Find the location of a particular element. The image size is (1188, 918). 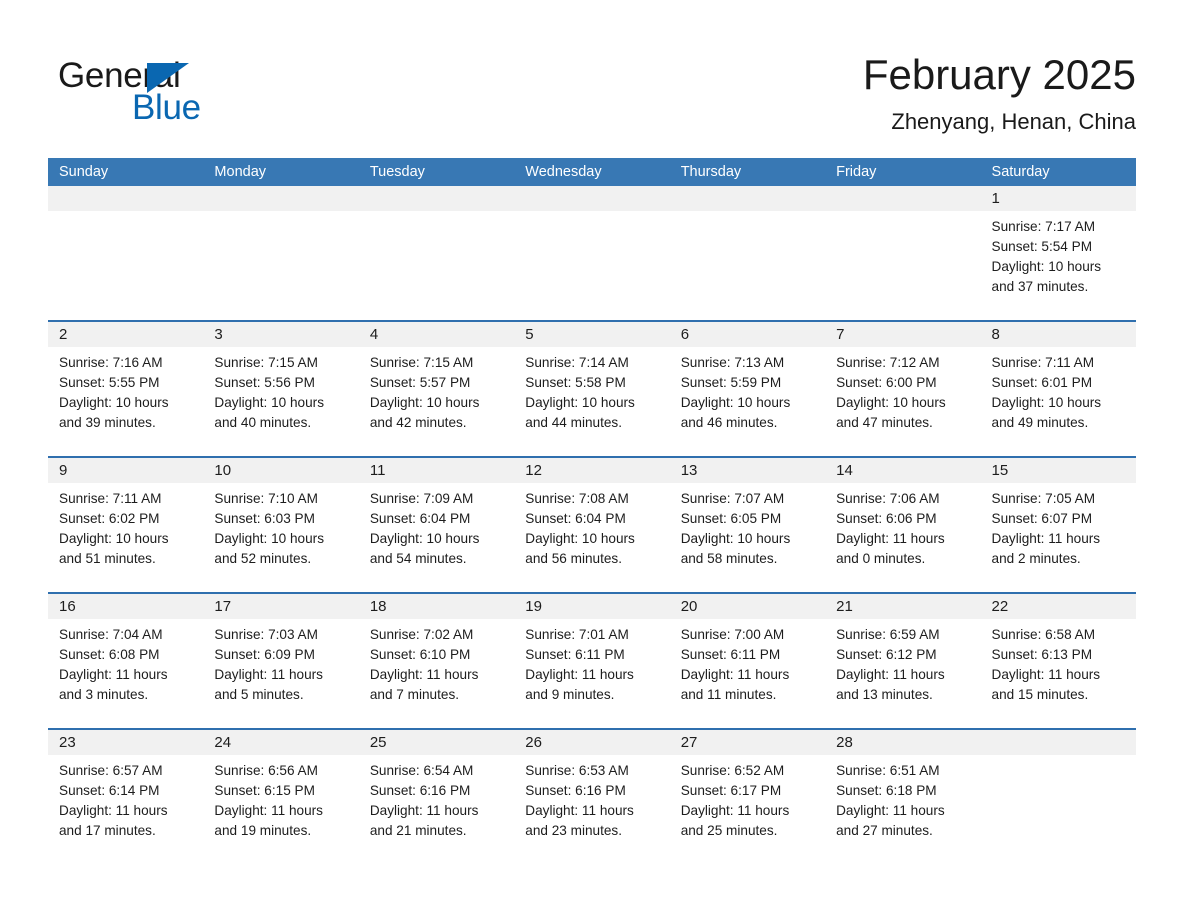

daylight-text-line2: and 25 minutes. is located at coordinates (729, 830).